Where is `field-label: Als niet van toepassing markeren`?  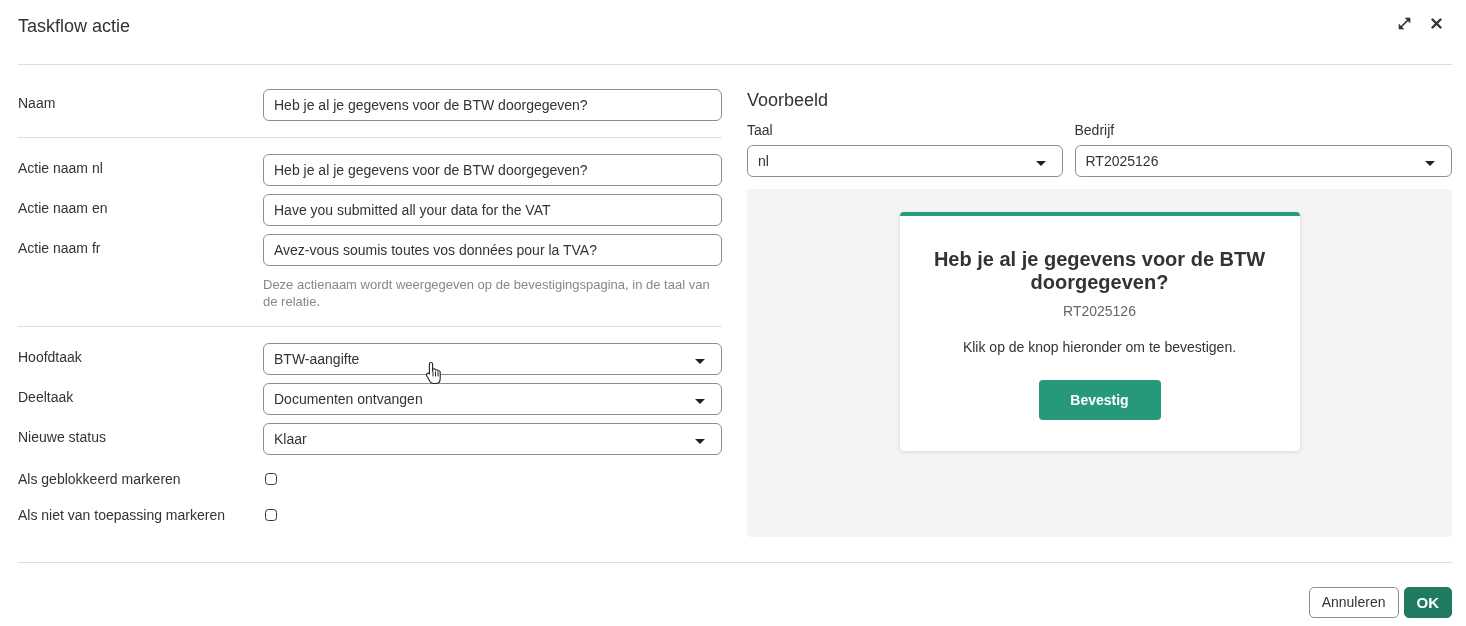
field-label: Als niet van toepassing markeren is located at coordinates (122, 515).